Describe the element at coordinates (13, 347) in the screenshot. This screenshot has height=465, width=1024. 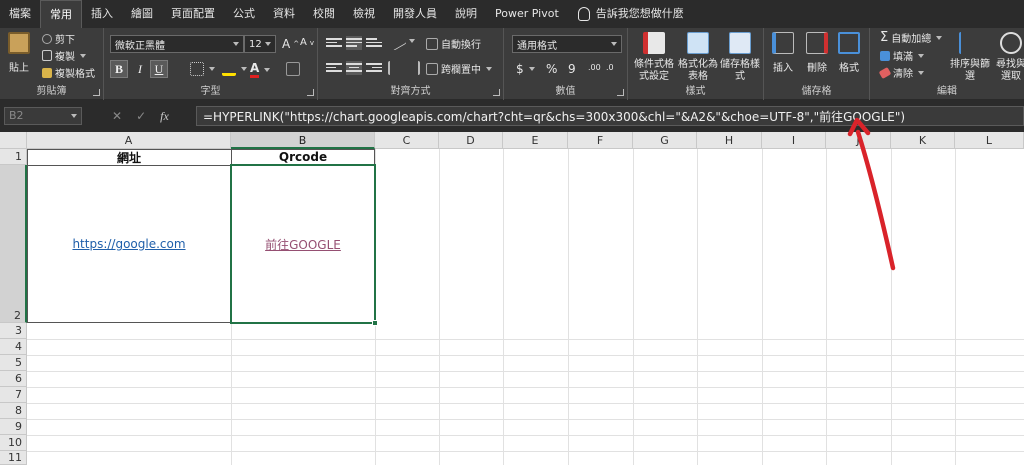
I see `row-header-4: 4` at that location.